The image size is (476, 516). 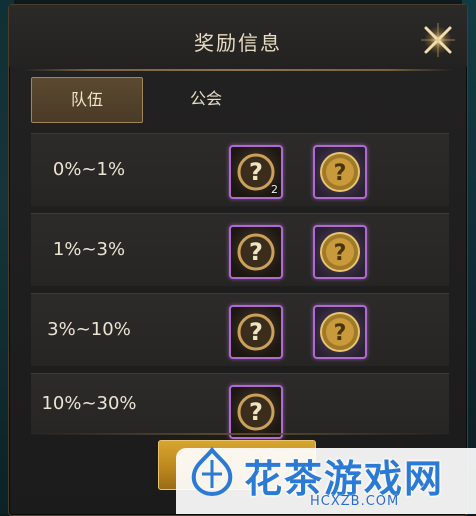 I want to click on reward-row: 3%~10% ? ?, so click(x=240, y=329).